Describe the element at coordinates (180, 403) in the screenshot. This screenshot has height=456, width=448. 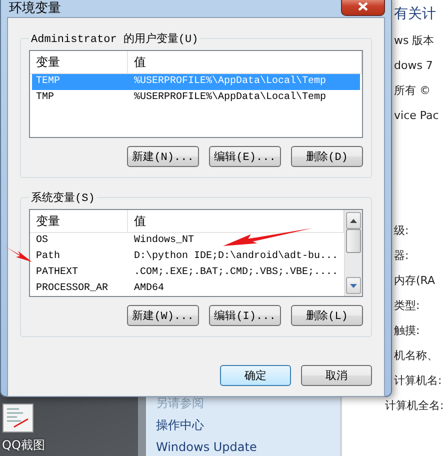
I see `section-heading: 另请参阅` at that location.